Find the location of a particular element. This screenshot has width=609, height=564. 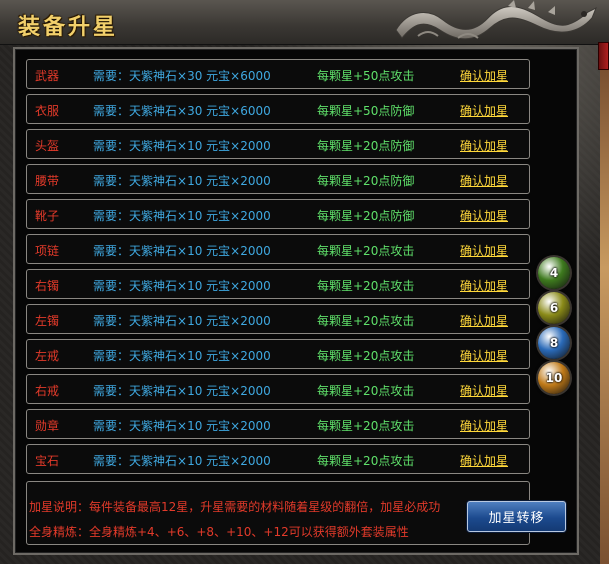

right-edge-strip is located at coordinates (604, 317).